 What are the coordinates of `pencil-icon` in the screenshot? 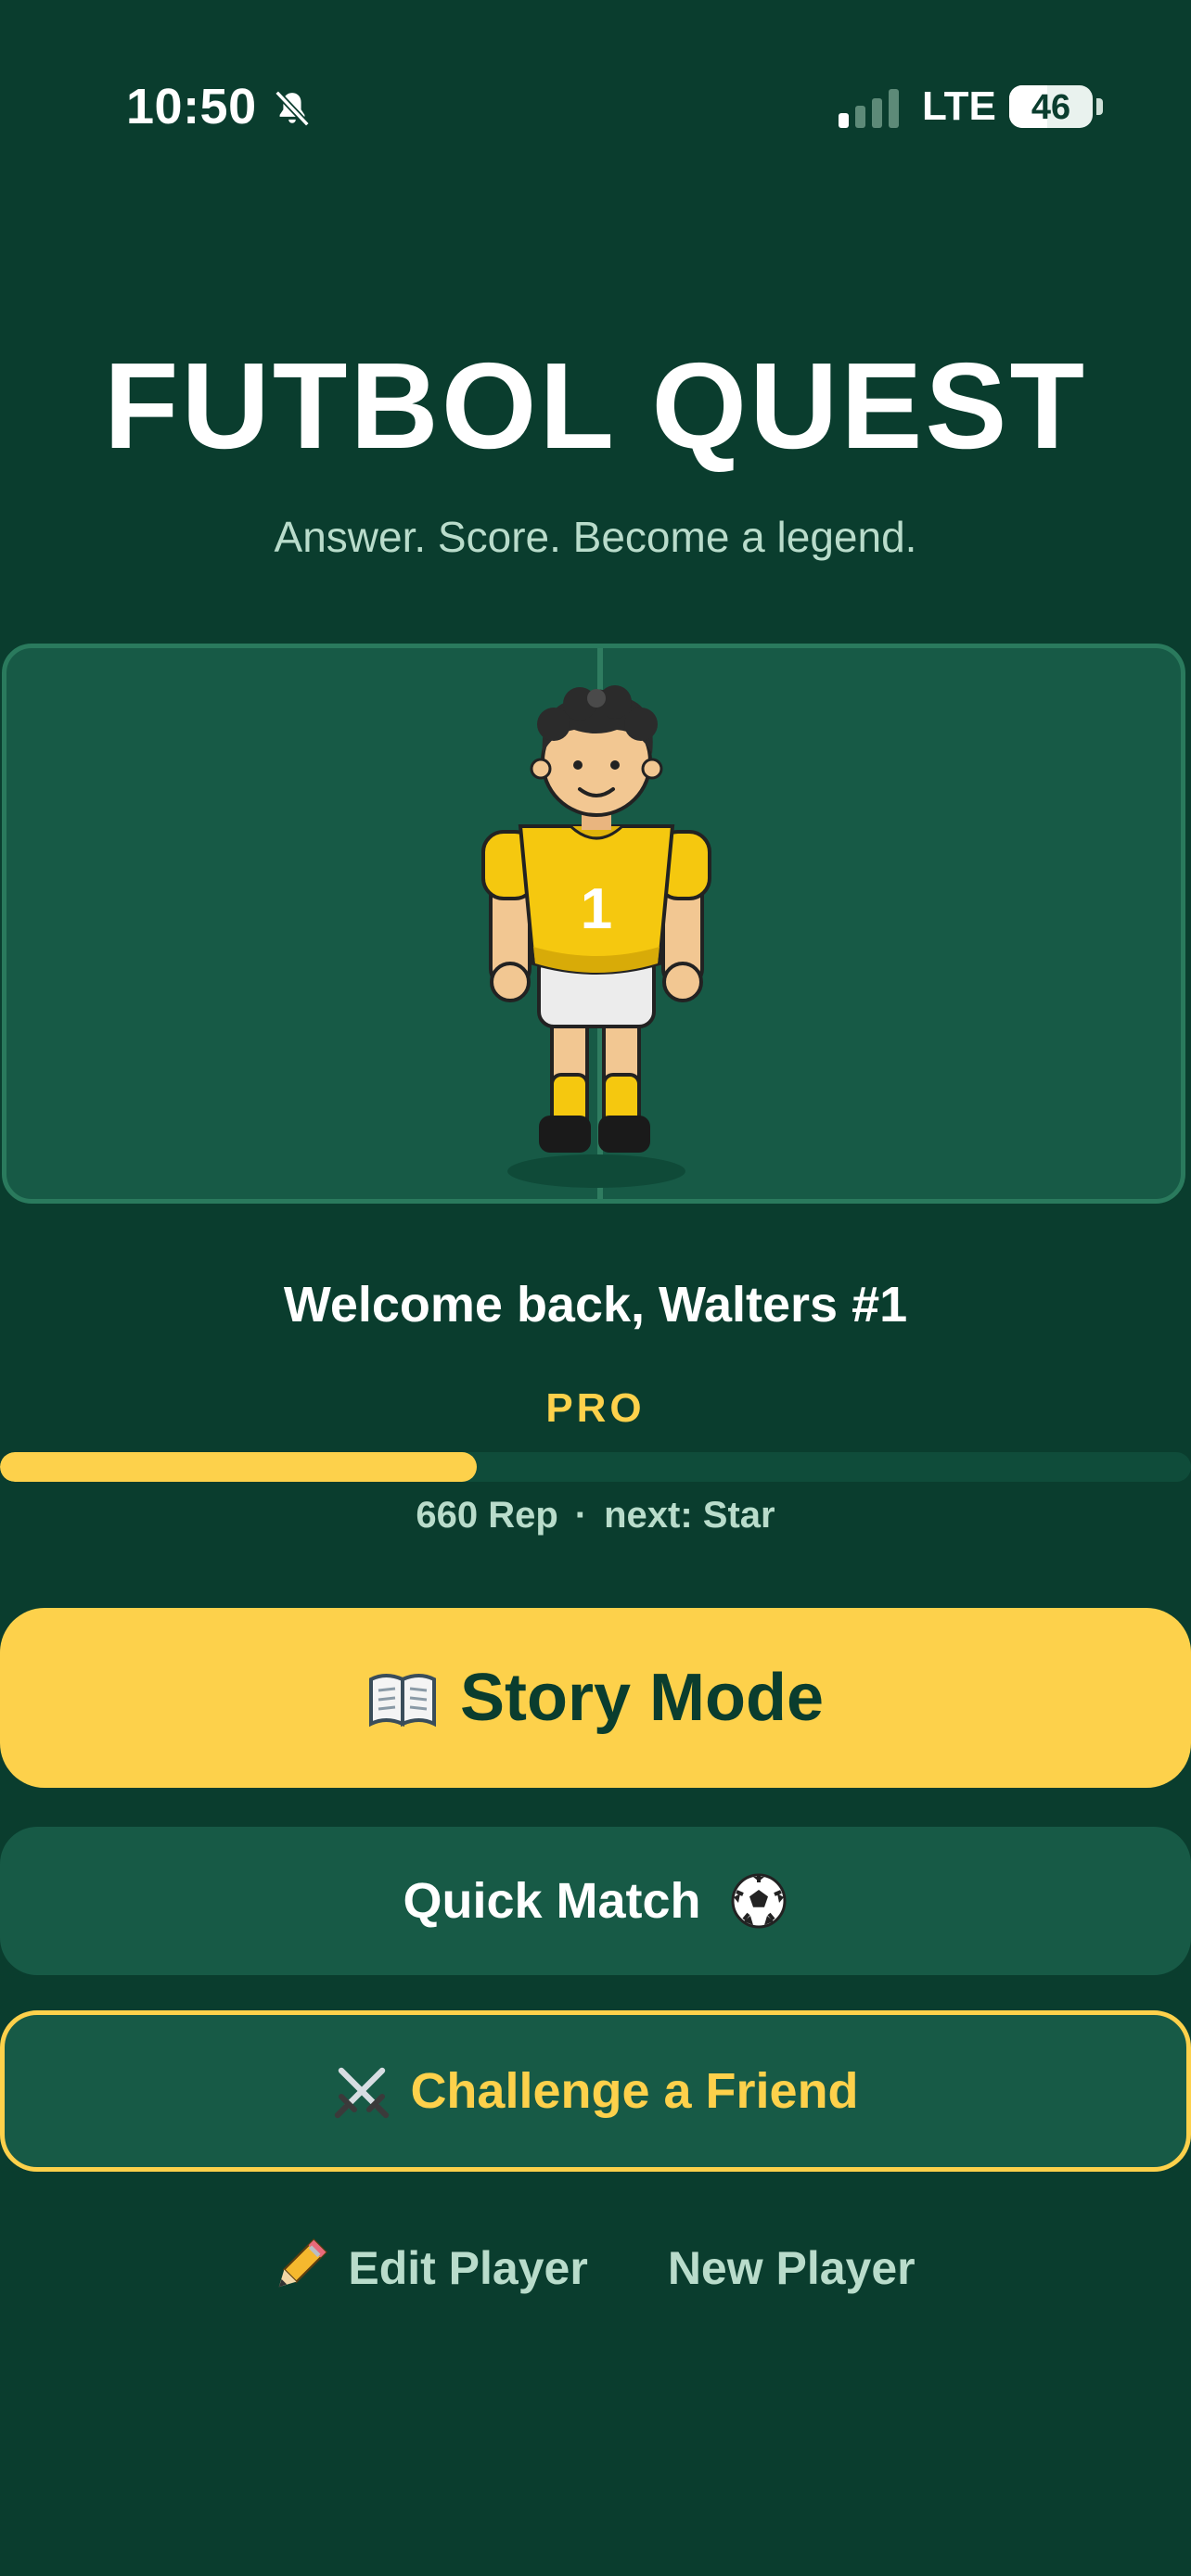 It's located at (303, 2268).